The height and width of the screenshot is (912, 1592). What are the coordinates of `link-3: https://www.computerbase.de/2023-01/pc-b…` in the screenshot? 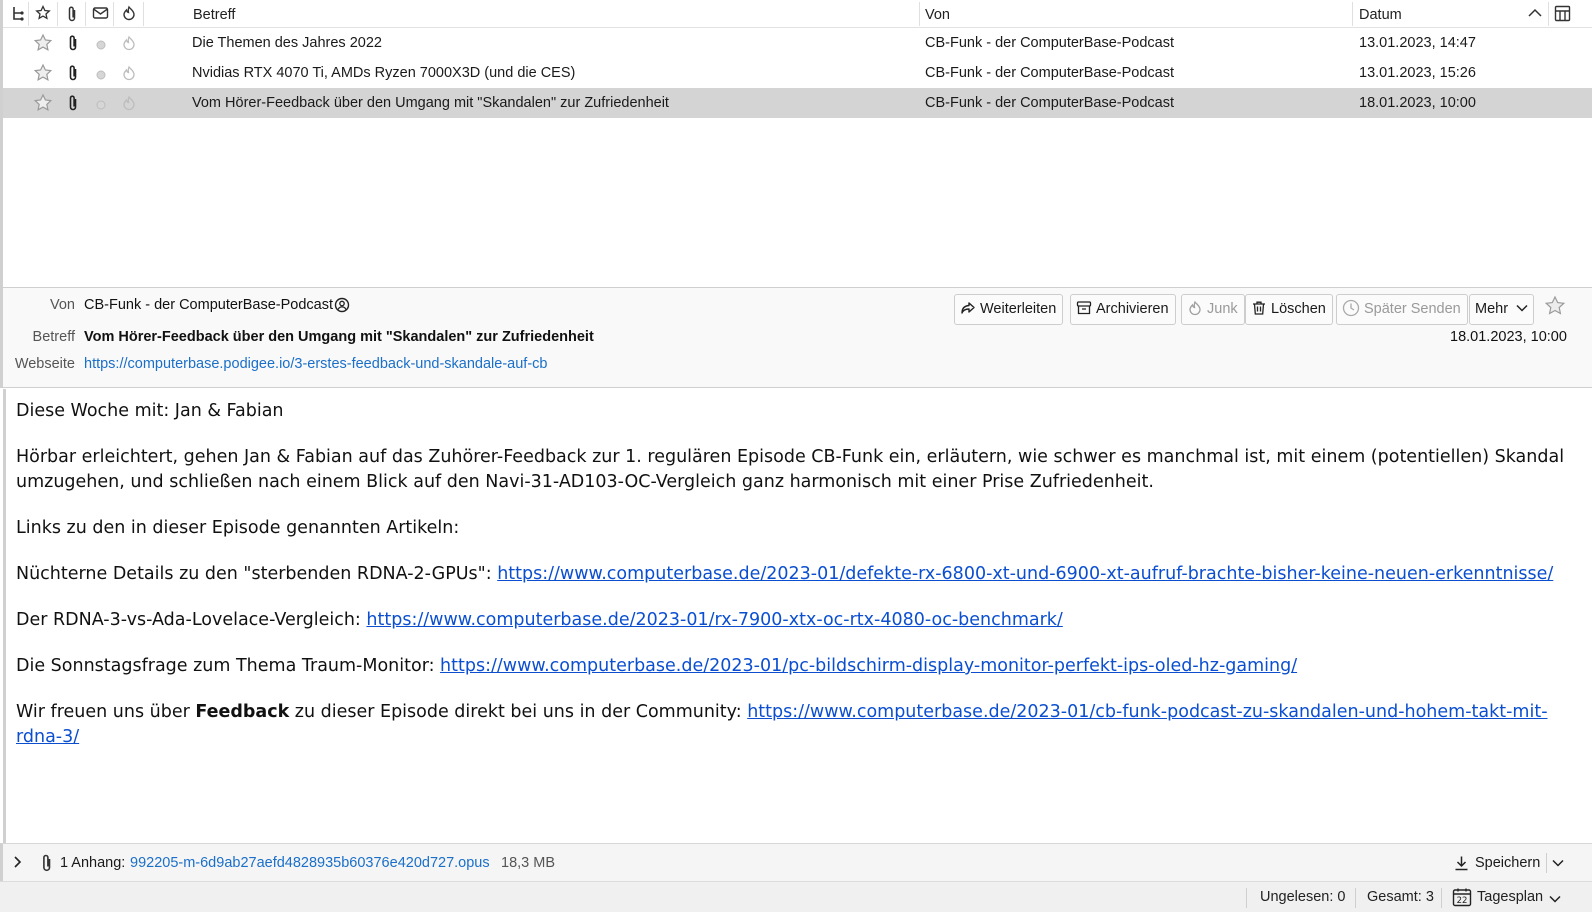 It's located at (868, 666).